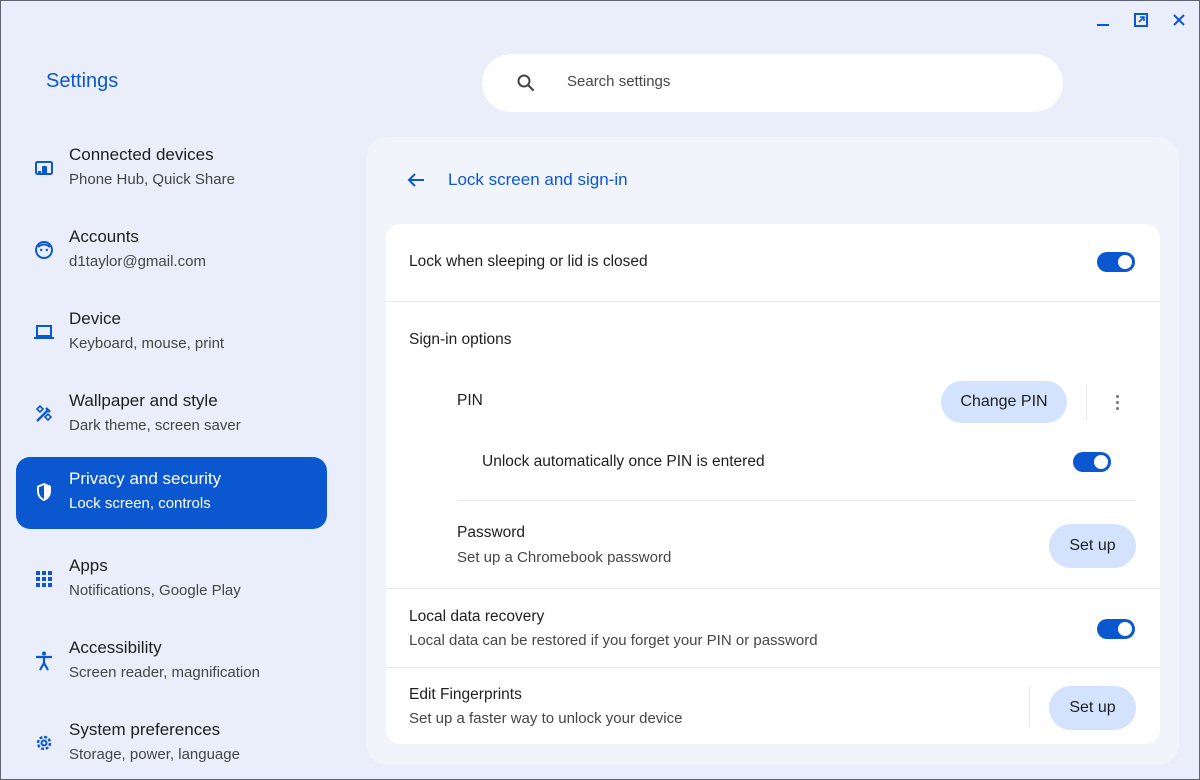 Image resolution: width=1200 pixels, height=780 pixels. What do you see at coordinates (528, 261) in the screenshot?
I see `lock-sleeping-label: Lock when sleeping or lid is closed` at bounding box center [528, 261].